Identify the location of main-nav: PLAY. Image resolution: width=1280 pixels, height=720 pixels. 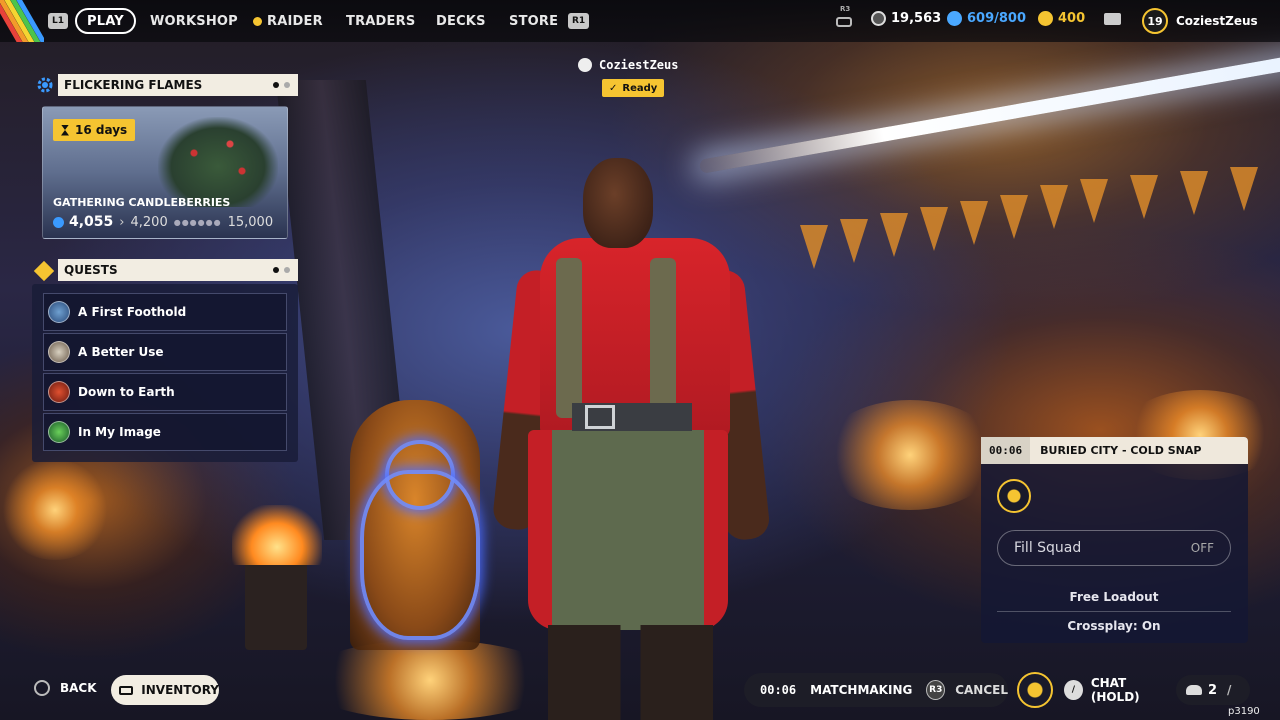
(105, 21).